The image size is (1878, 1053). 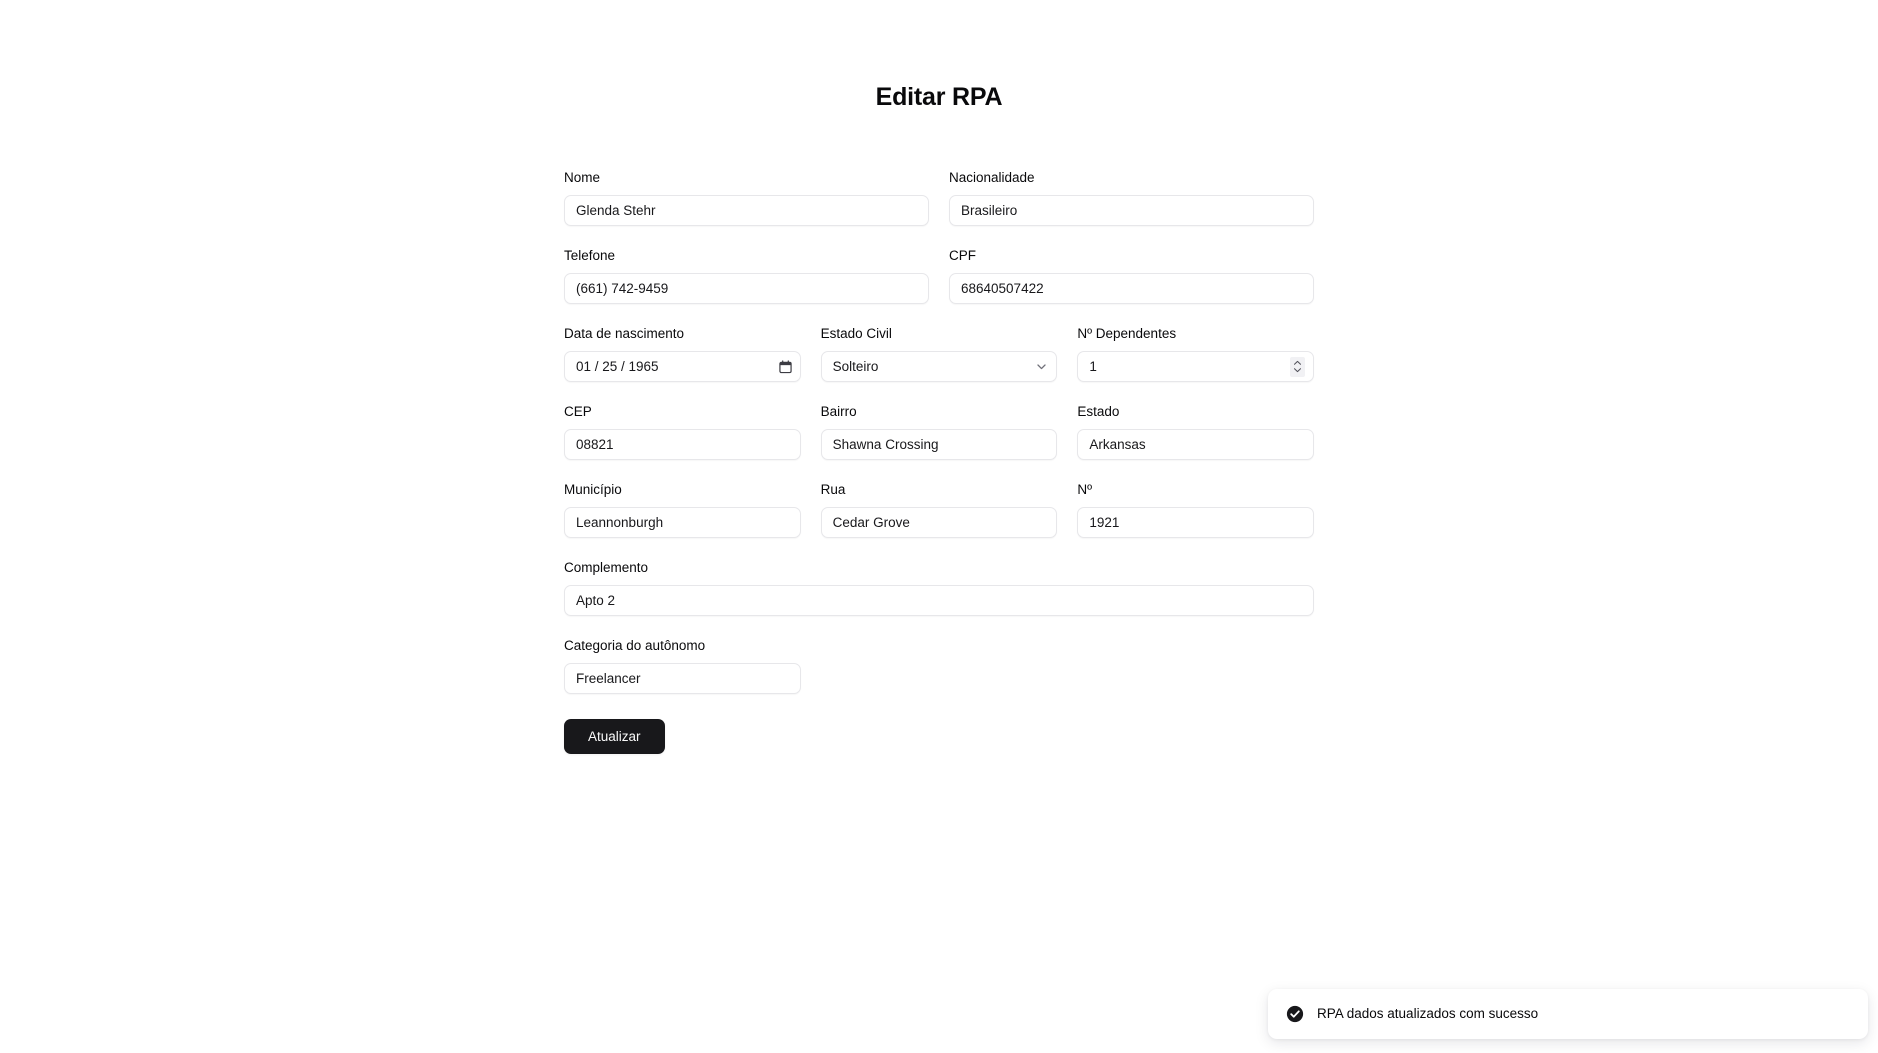 What do you see at coordinates (856, 333) in the screenshot?
I see `label-estado-civil: Estado Civil` at bounding box center [856, 333].